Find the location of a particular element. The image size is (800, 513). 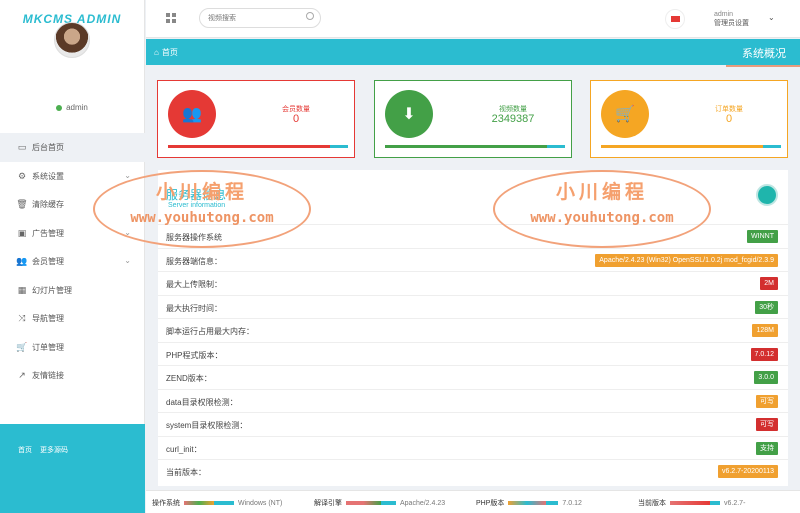

status-php: PHP版本 7.0.12 is located at coordinates (529, 503).